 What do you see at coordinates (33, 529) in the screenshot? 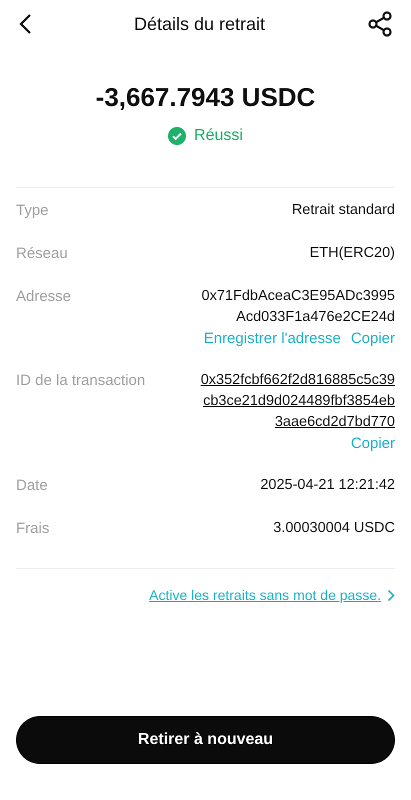
I see `detail-label: Frais` at bounding box center [33, 529].